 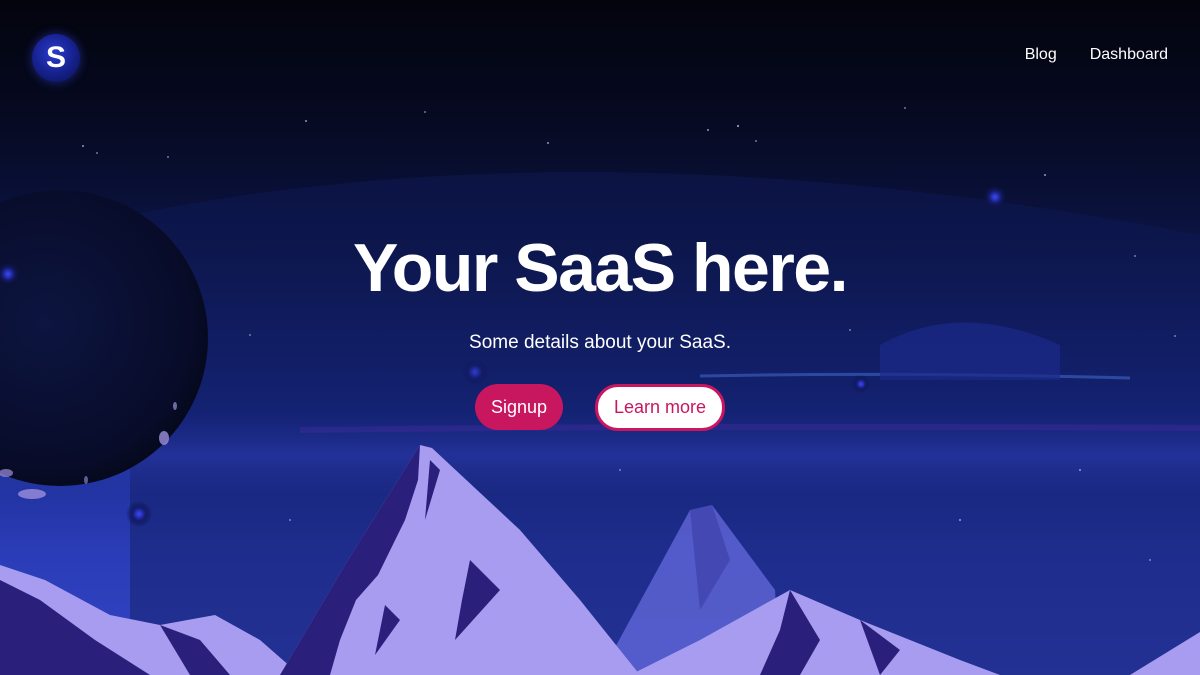 What do you see at coordinates (1129, 55) in the screenshot?
I see `nav-link-dashboard: Dashboard` at bounding box center [1129, 55].